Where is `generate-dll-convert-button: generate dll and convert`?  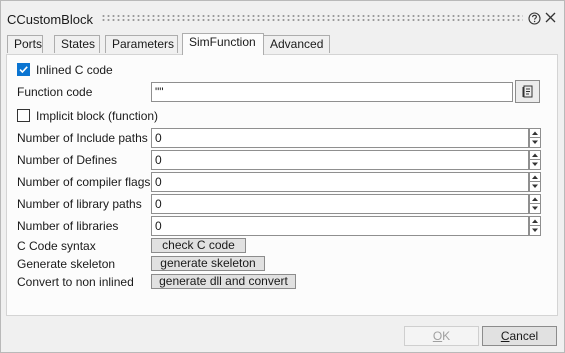 generate-dll-convert-button: generate dll and convert is located at coordinates (223, 281).